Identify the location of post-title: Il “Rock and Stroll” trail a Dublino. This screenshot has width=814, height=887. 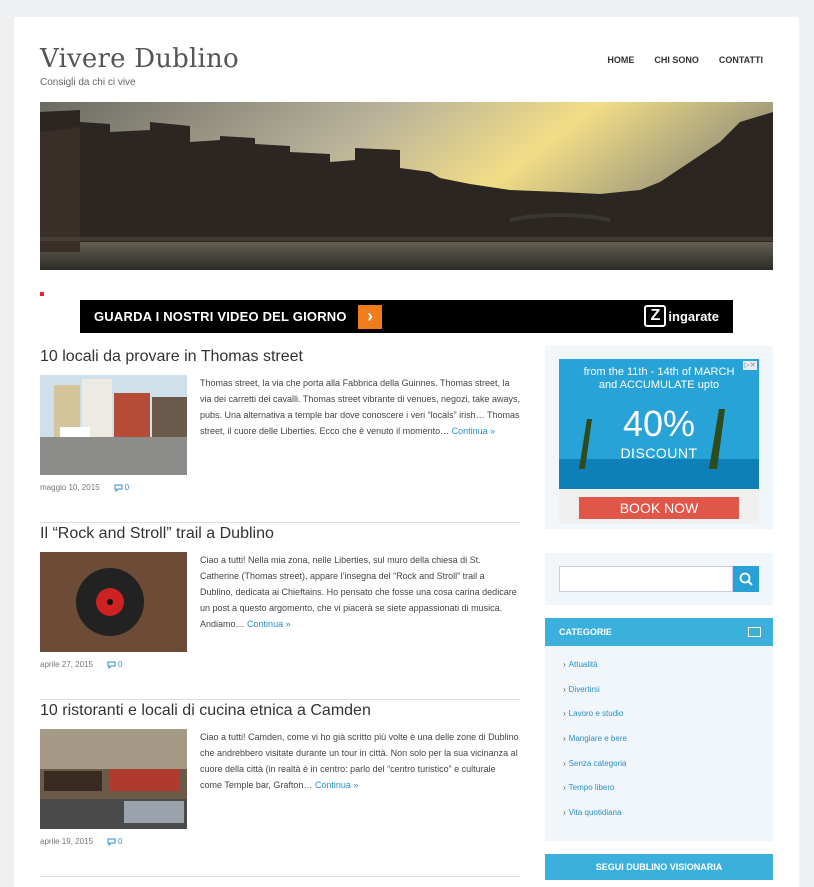
(157, 534).